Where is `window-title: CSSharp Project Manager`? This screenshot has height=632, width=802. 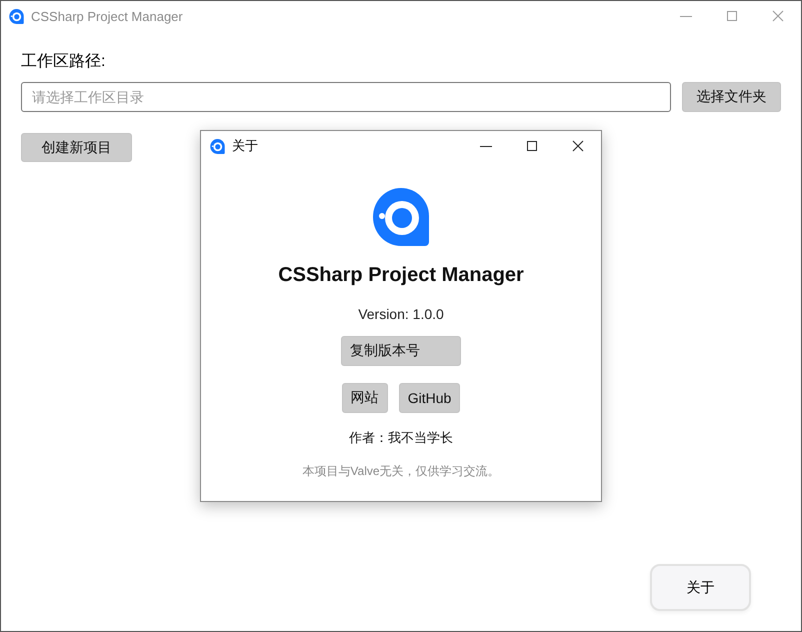
window-title: CSSharp Project Manager is located at coordinates (107, 16).